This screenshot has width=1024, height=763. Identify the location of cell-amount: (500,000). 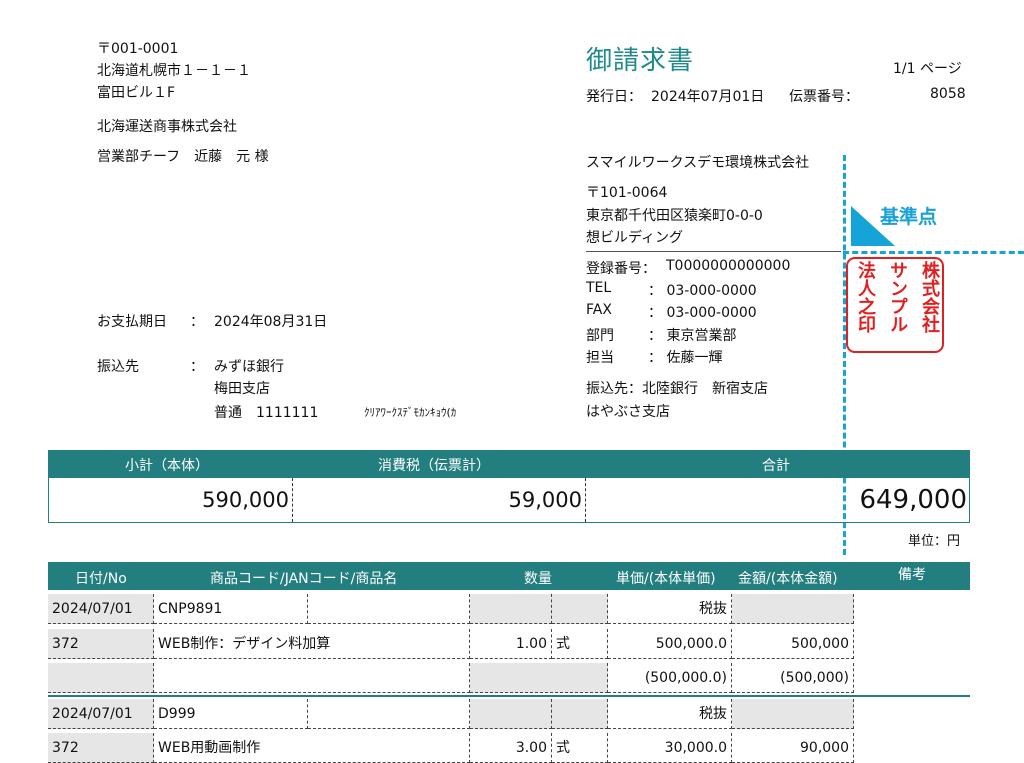
(793, 678).